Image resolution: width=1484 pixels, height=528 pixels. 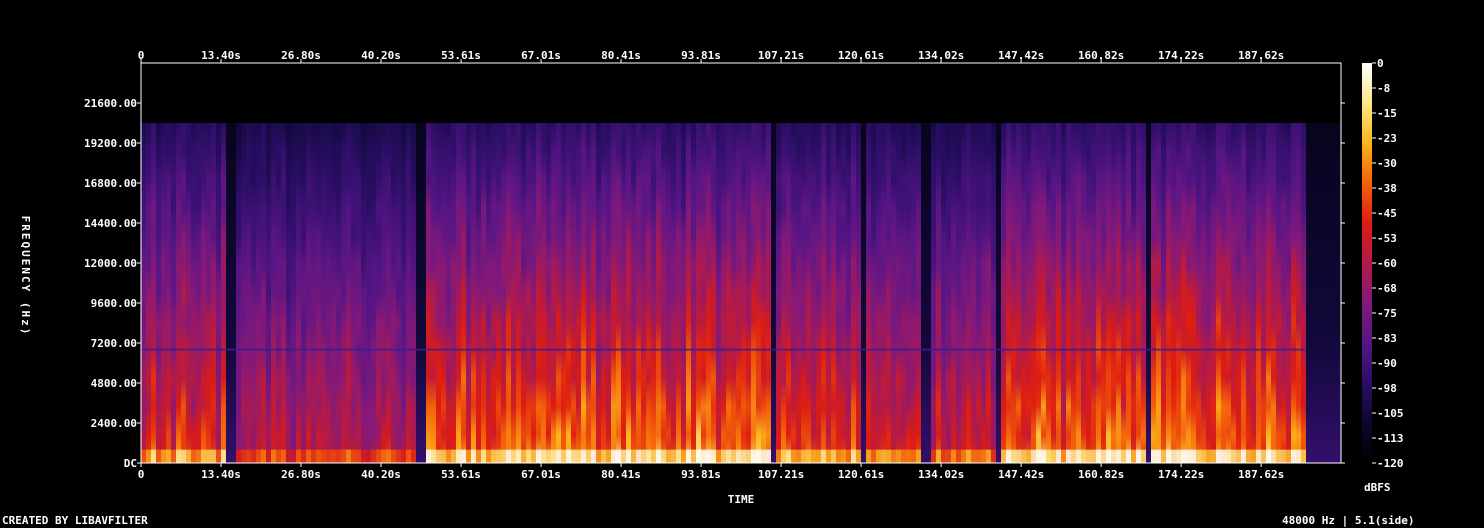 I want to click on x-tick-label-top: 134.02s, so click(x=941, y=55).